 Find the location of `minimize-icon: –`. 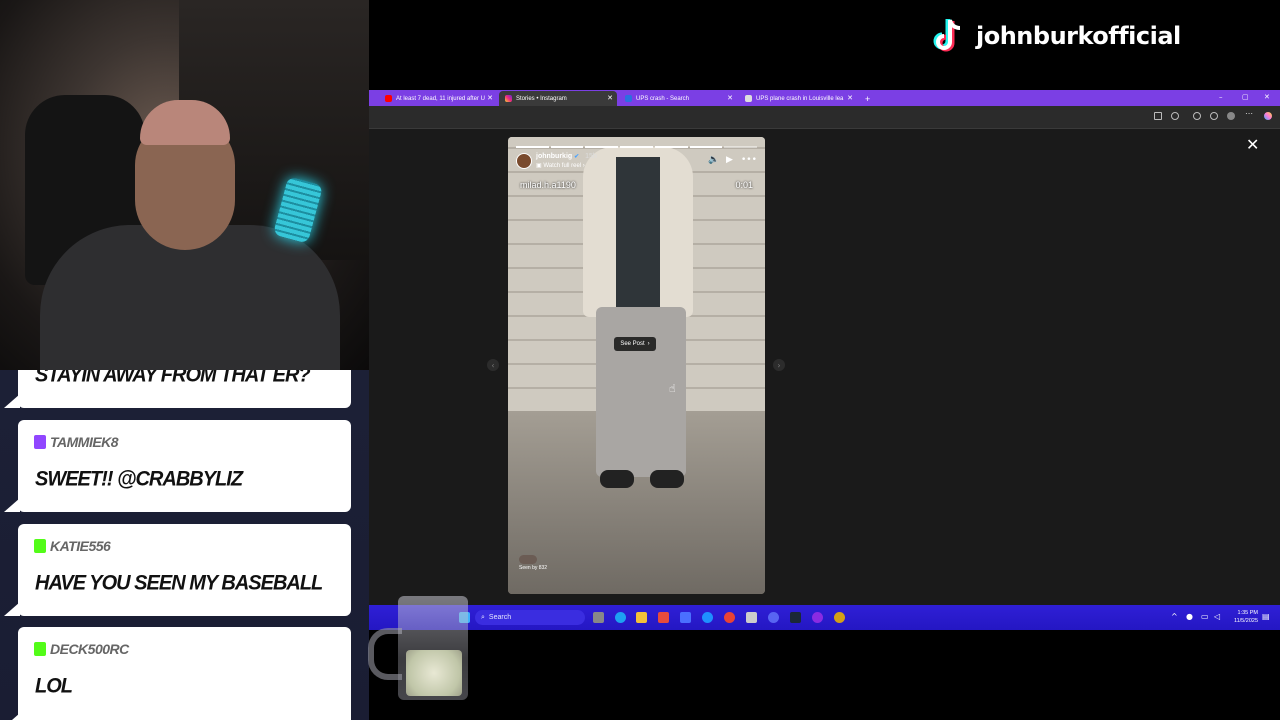

minimize-icon: – is located at coordinates (1221, 97).